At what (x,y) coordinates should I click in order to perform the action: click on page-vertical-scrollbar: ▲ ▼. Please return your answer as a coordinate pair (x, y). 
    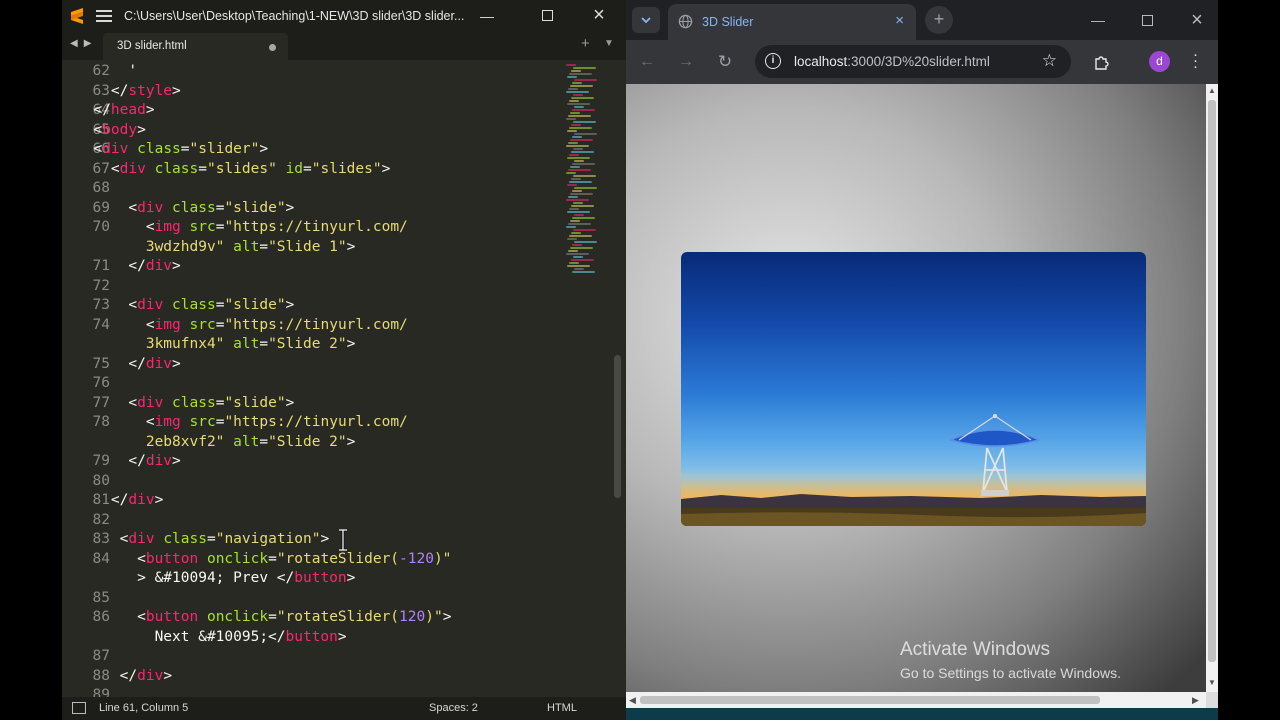
    Looking at the image, I should click on (1212, 388).